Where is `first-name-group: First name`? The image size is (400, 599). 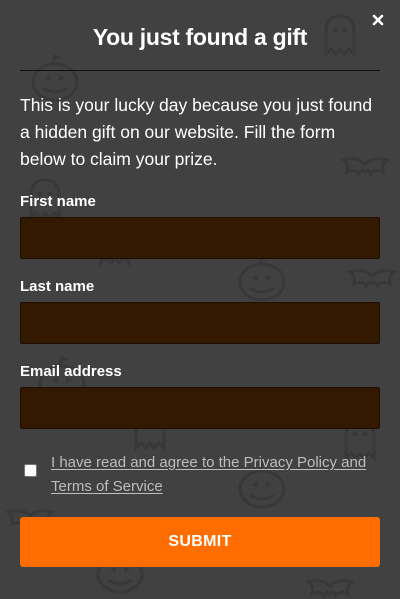 first-name-group: First name is located at coordinates (200, 226).